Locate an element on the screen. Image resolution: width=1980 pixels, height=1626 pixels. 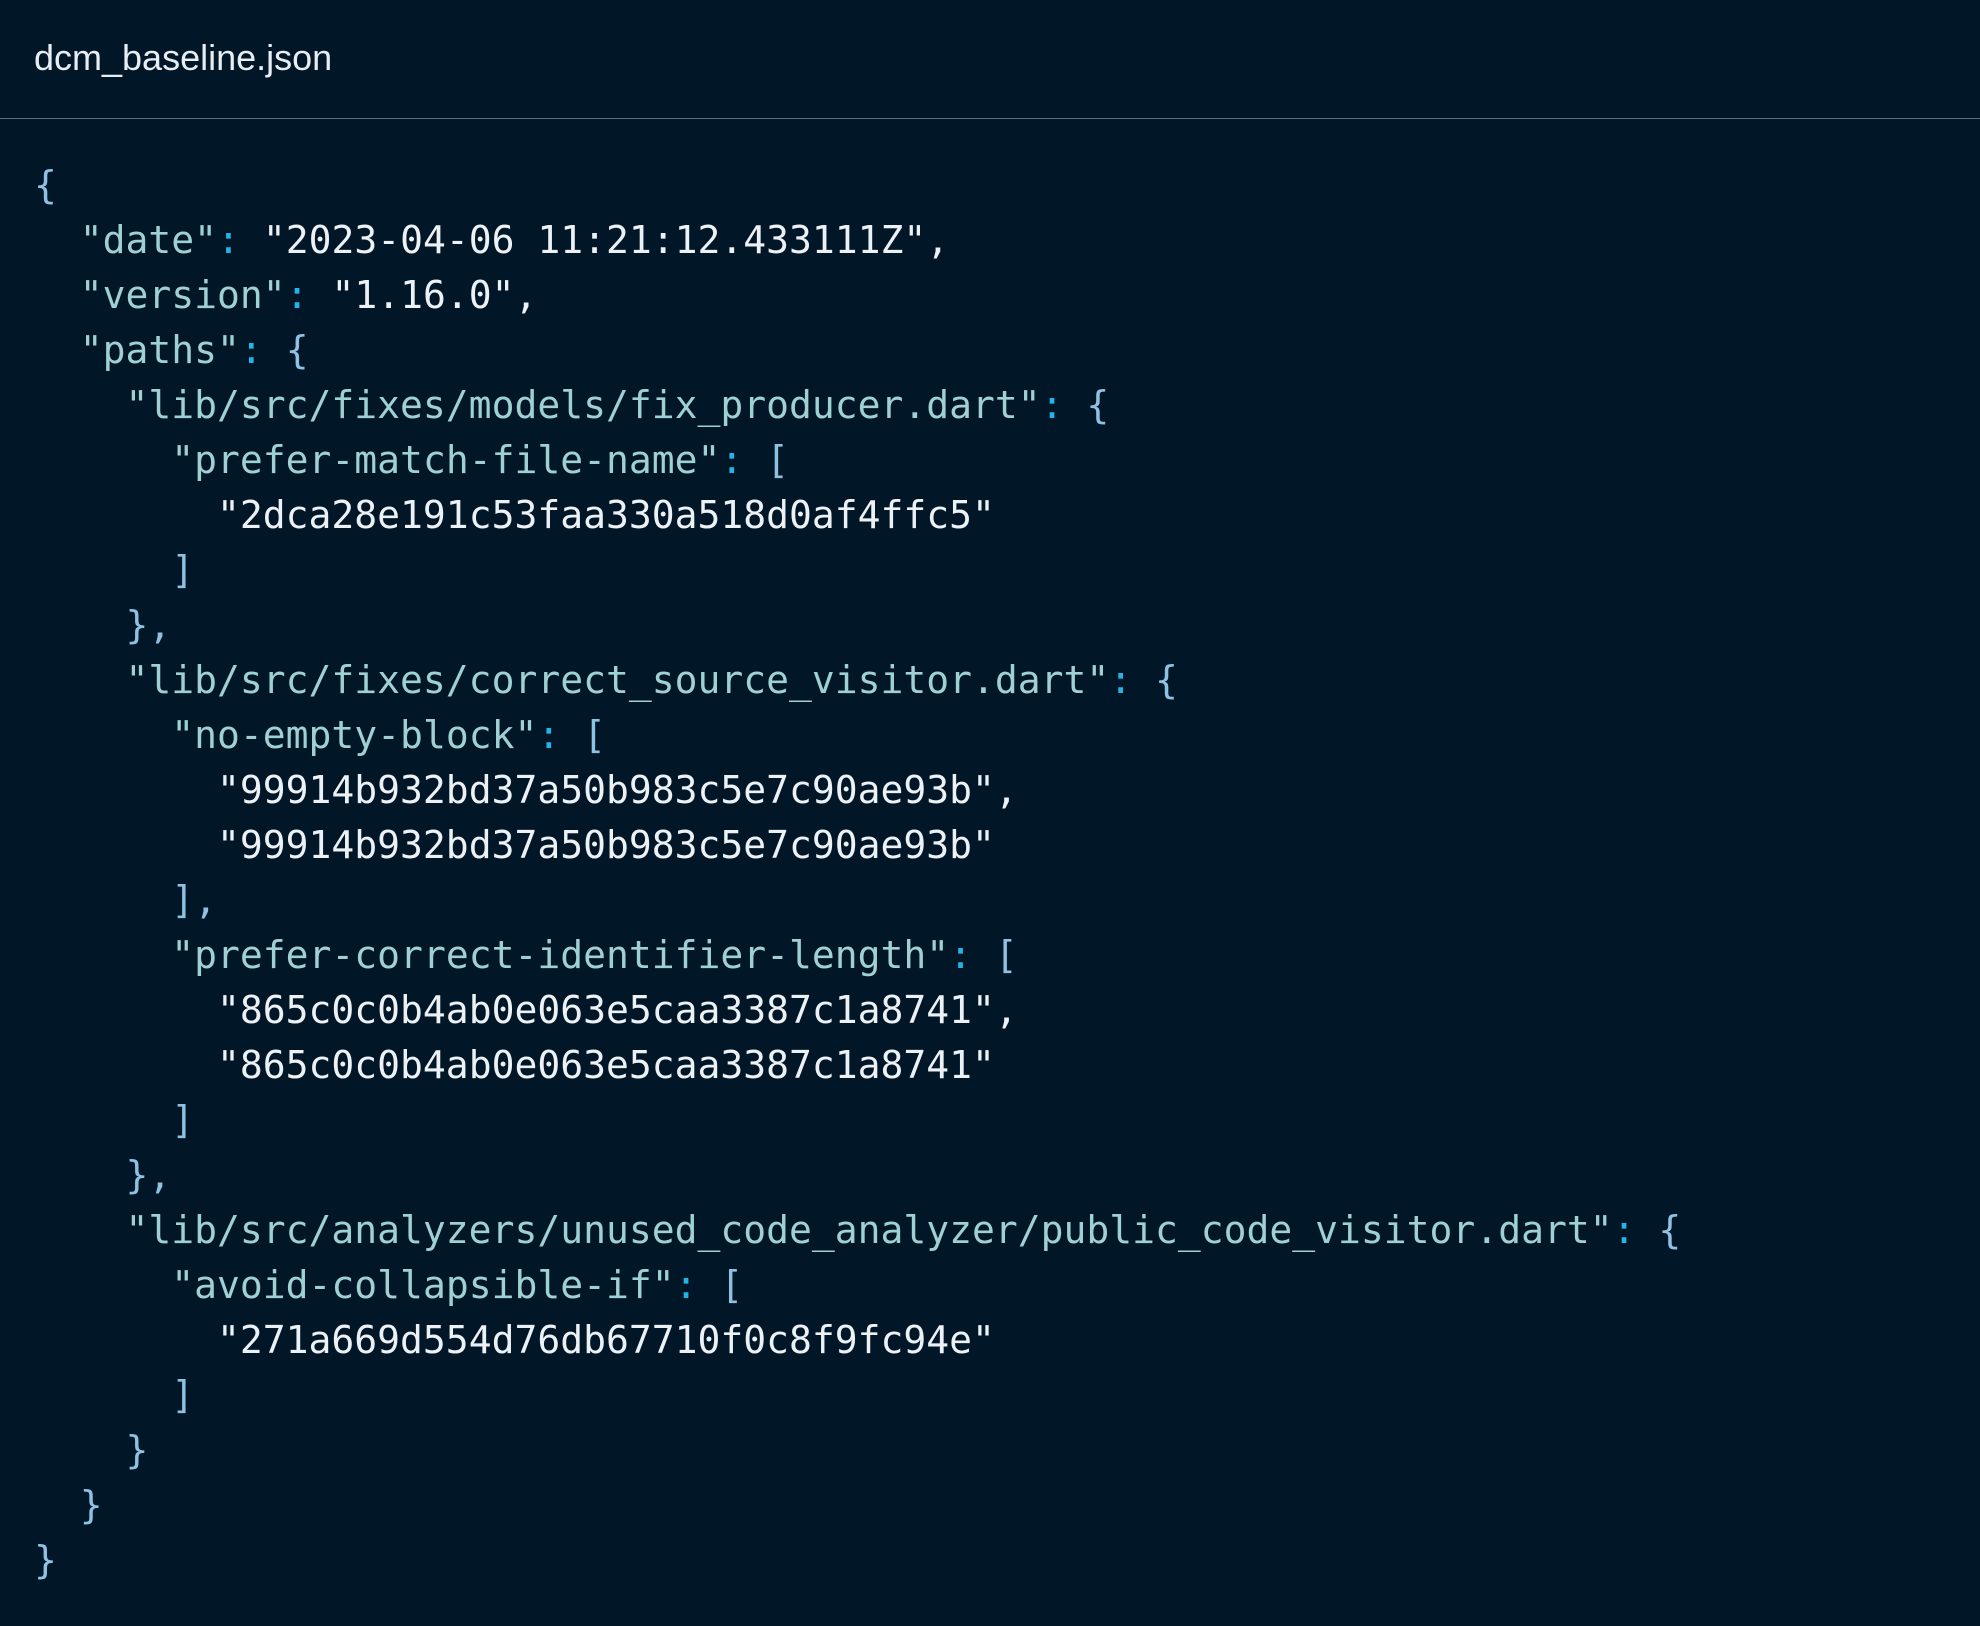
code-line: "avoid-collapsible-if": [ is located at coordinates (857, 1285).